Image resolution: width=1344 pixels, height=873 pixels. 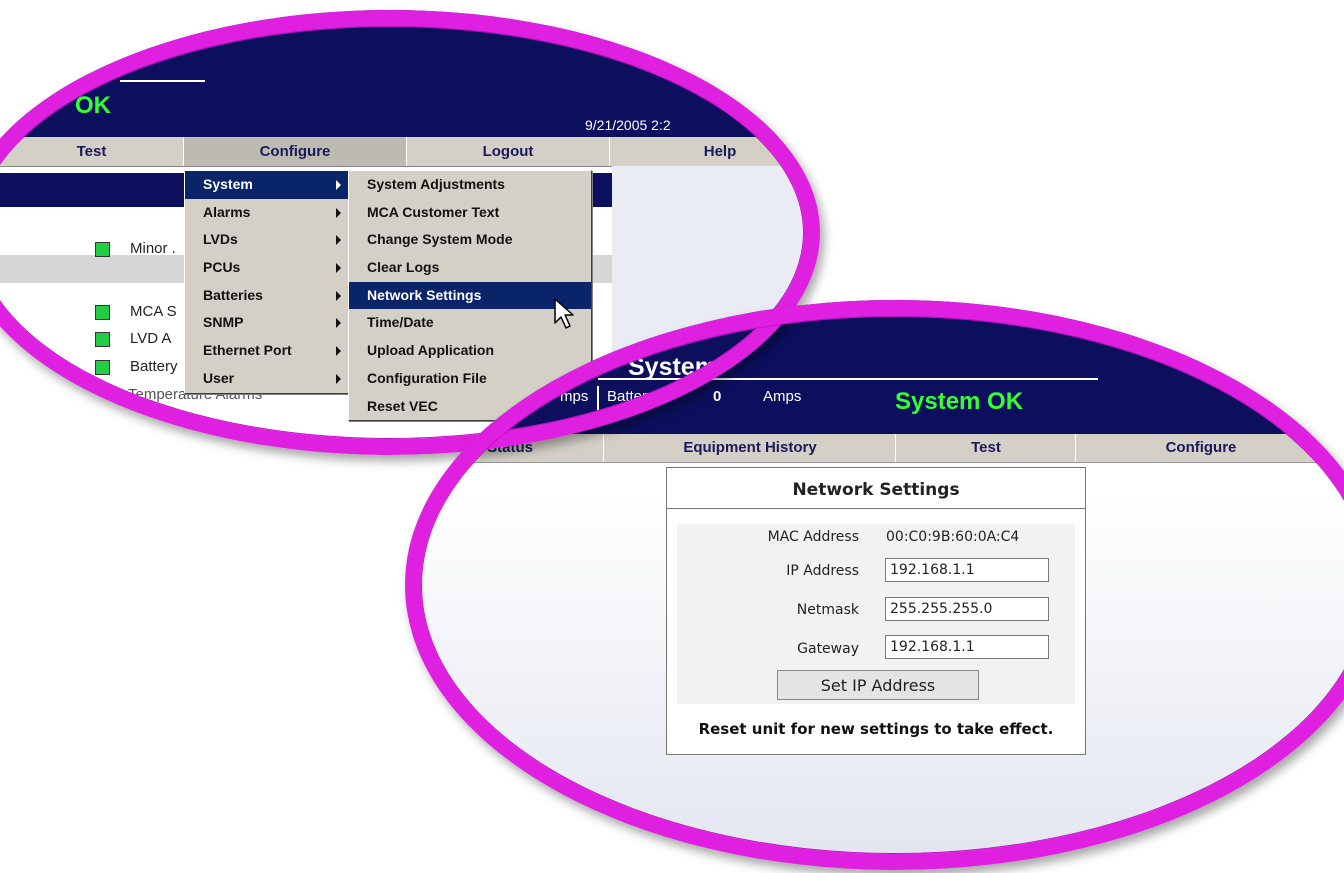 What do you see at coordinates (813, 537) in the screenshot?
I see `mac-address-label: MAC Address` at bounding box center [813, 537].